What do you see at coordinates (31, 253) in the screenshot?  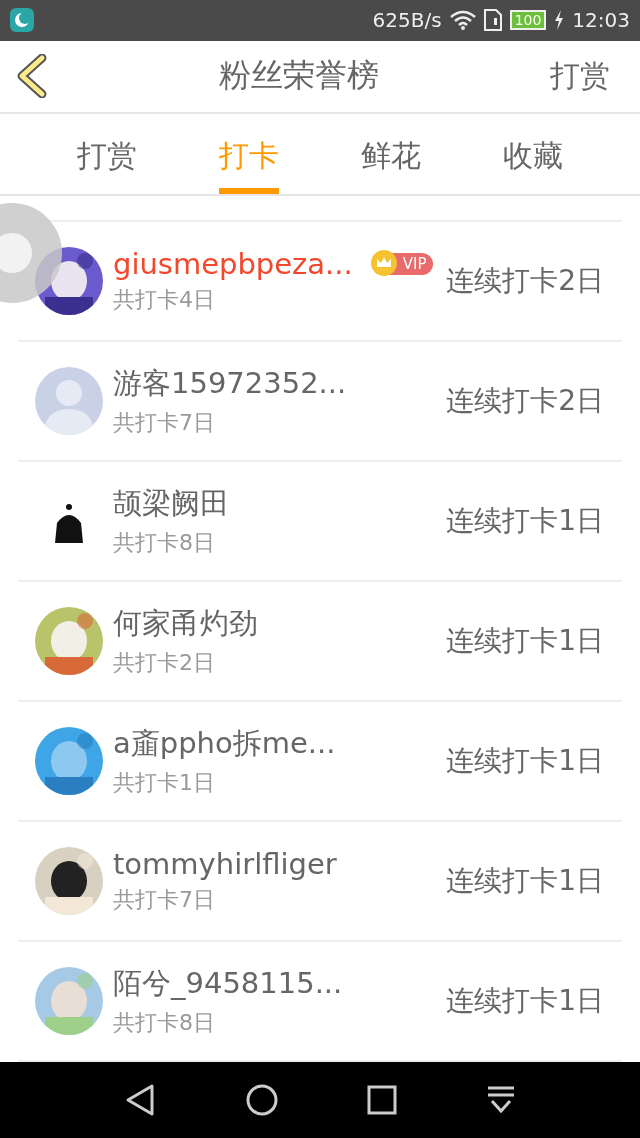 I see `floating-assist-icon` at bounding box center [31, 253].